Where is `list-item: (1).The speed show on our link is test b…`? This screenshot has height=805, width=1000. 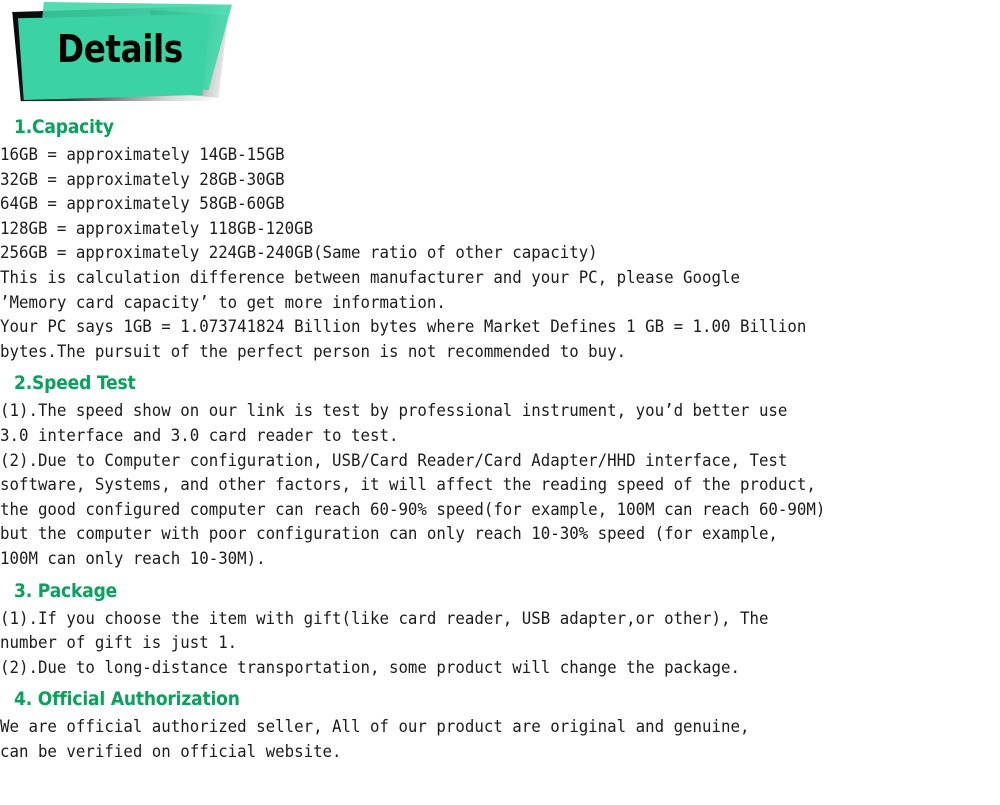 list-item: (1).The speed show on our link is test b… is located at coordinates (394, 411).